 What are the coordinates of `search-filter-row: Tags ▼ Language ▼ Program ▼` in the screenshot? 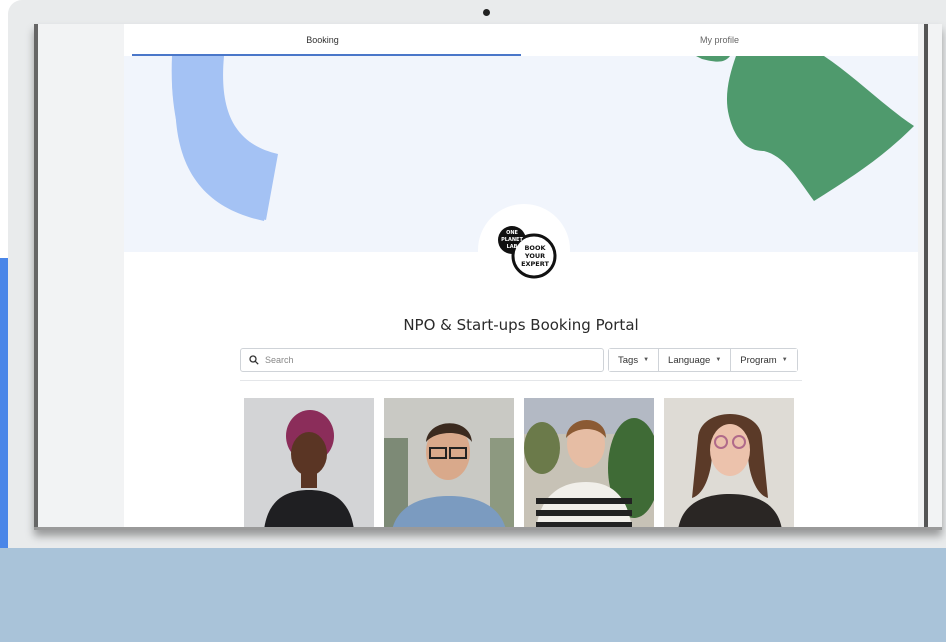 It's located at (521, 360).